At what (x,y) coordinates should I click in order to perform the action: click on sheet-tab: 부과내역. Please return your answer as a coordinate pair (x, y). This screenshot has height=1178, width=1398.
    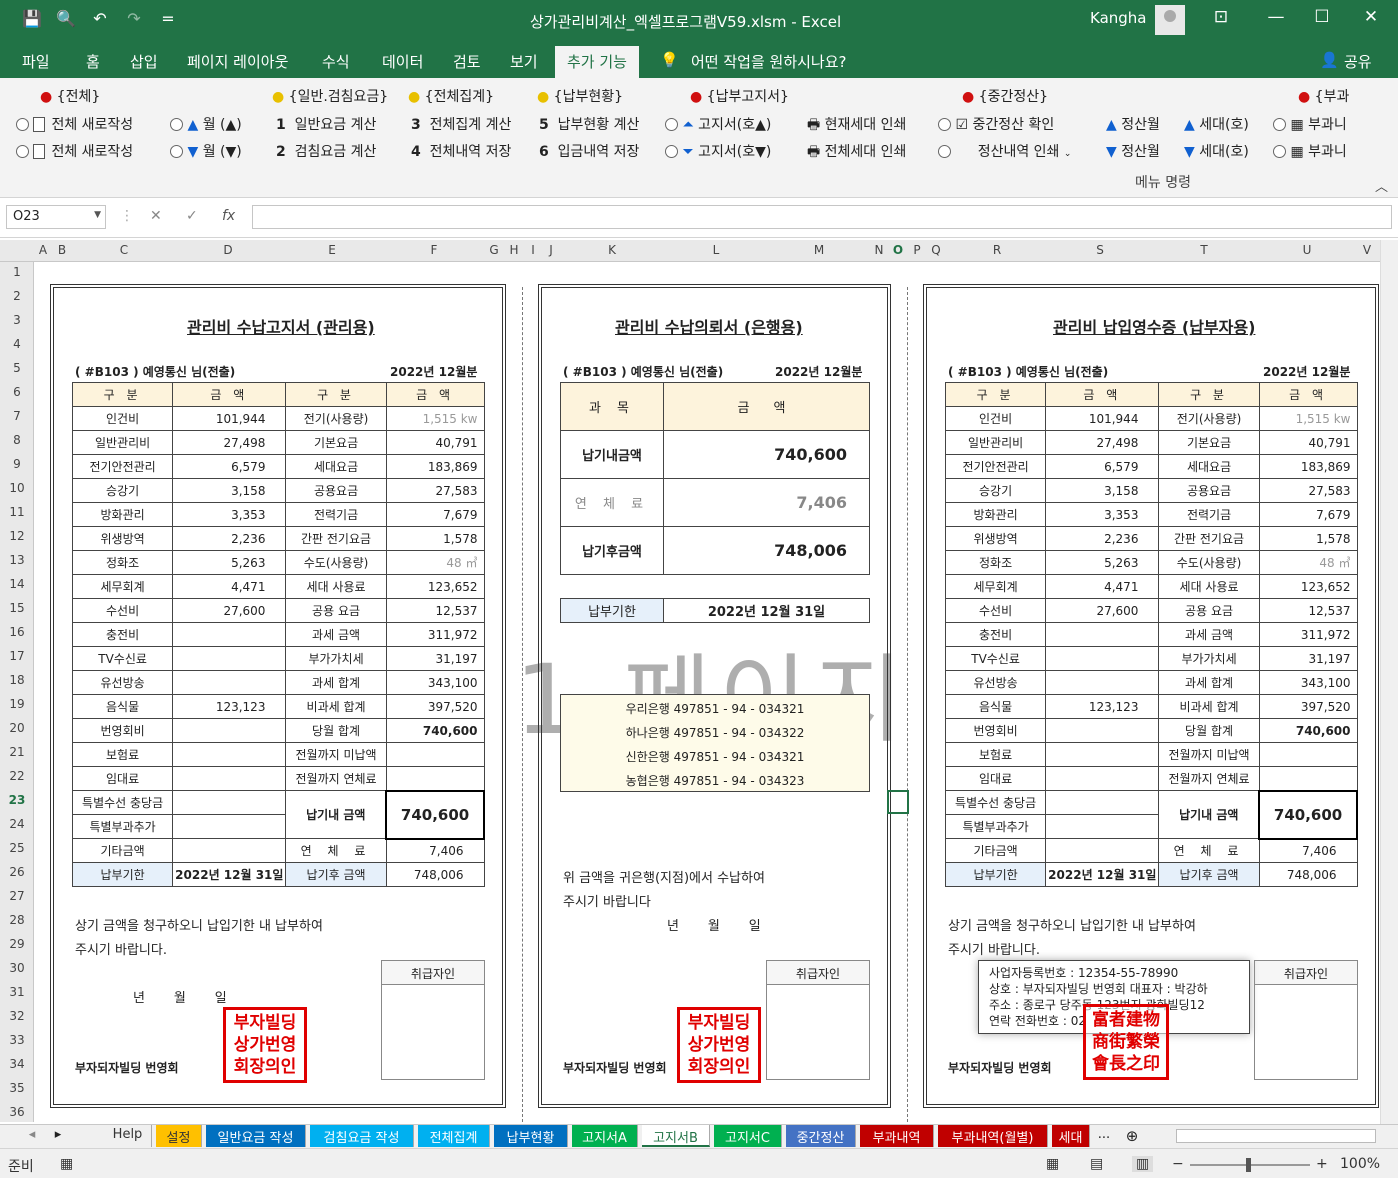
    Looking at the image, I should click on (897, 1136).